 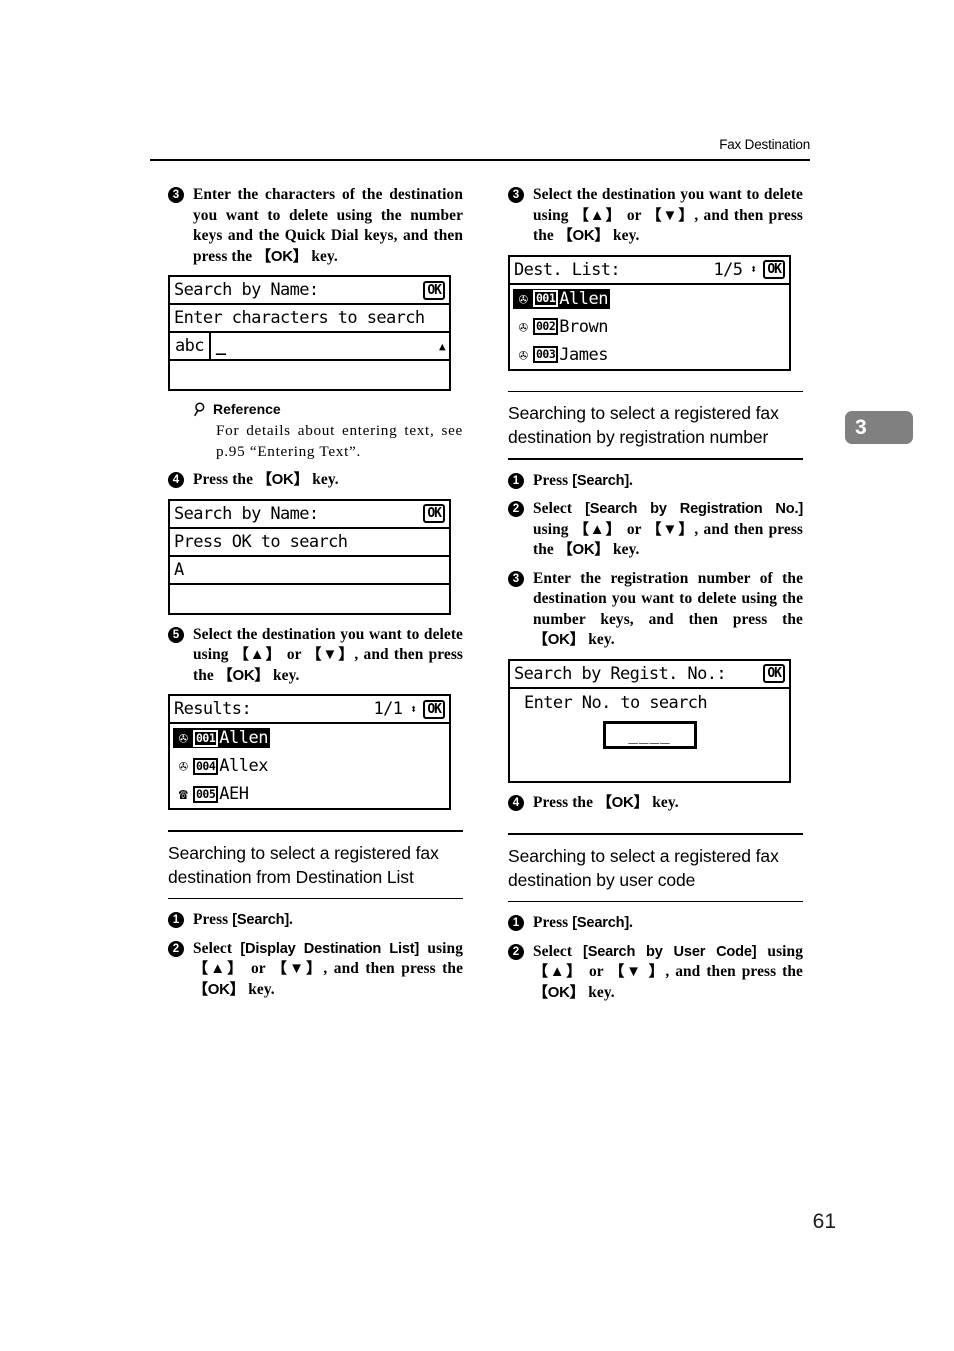 What do you see at coordinates (649, 734) in the screenshot?
I see `lcd-number-entry-field: ____` at bounding box center [649, 734].